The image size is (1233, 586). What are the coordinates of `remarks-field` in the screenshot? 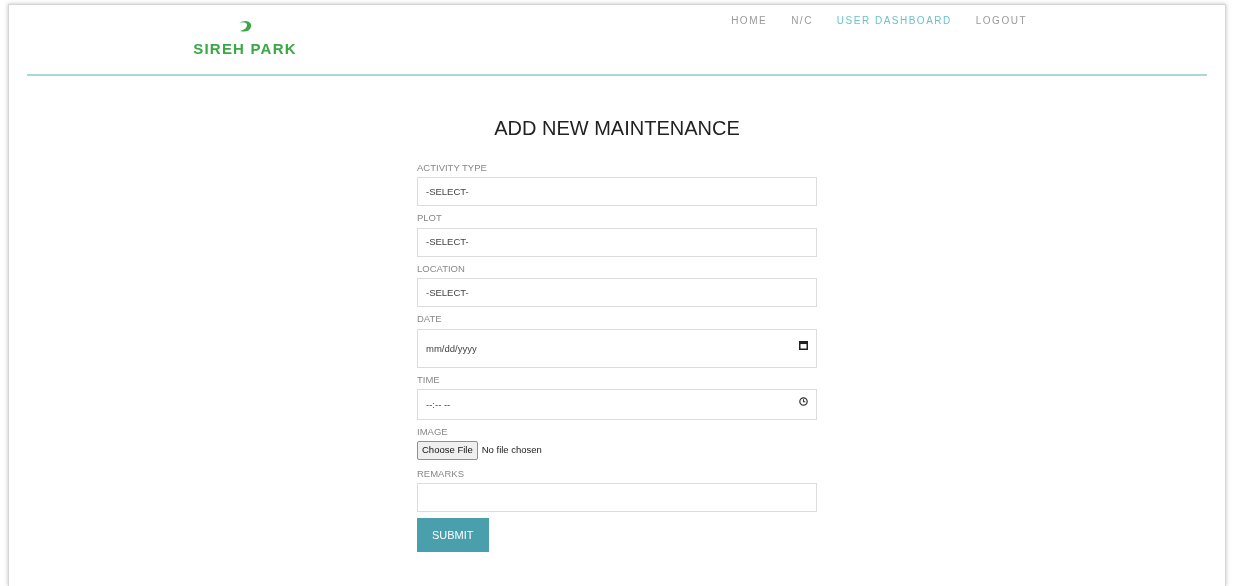 It's located at (617, 497).